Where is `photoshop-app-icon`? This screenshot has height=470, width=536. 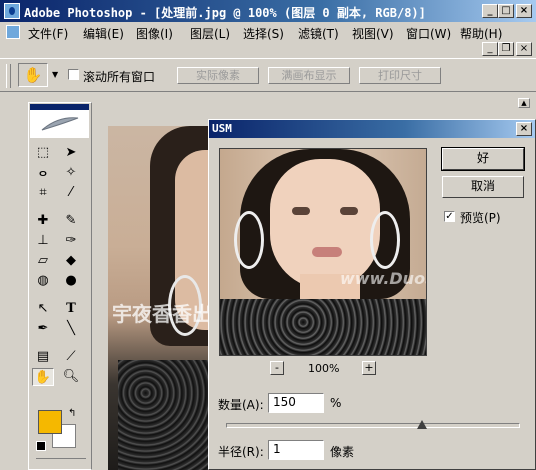 photoshop-app-icon is located at coordinates (12, 11).